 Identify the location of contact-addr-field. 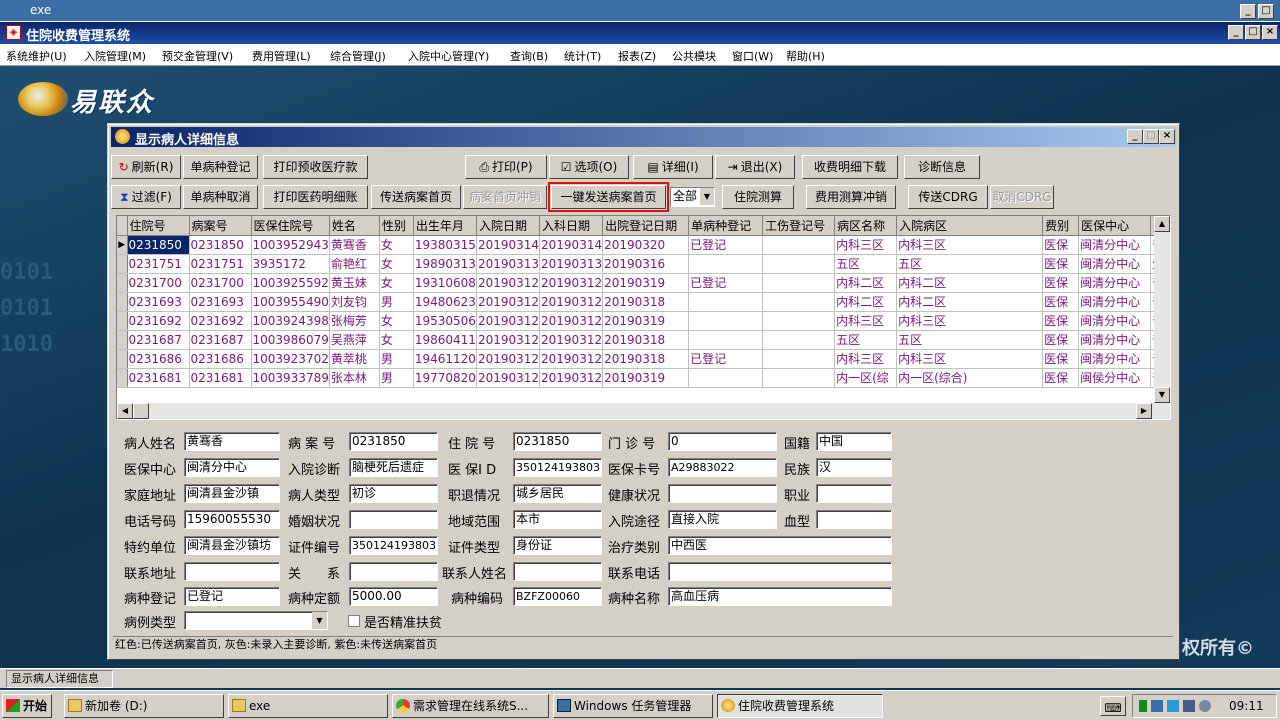
(232, 571).